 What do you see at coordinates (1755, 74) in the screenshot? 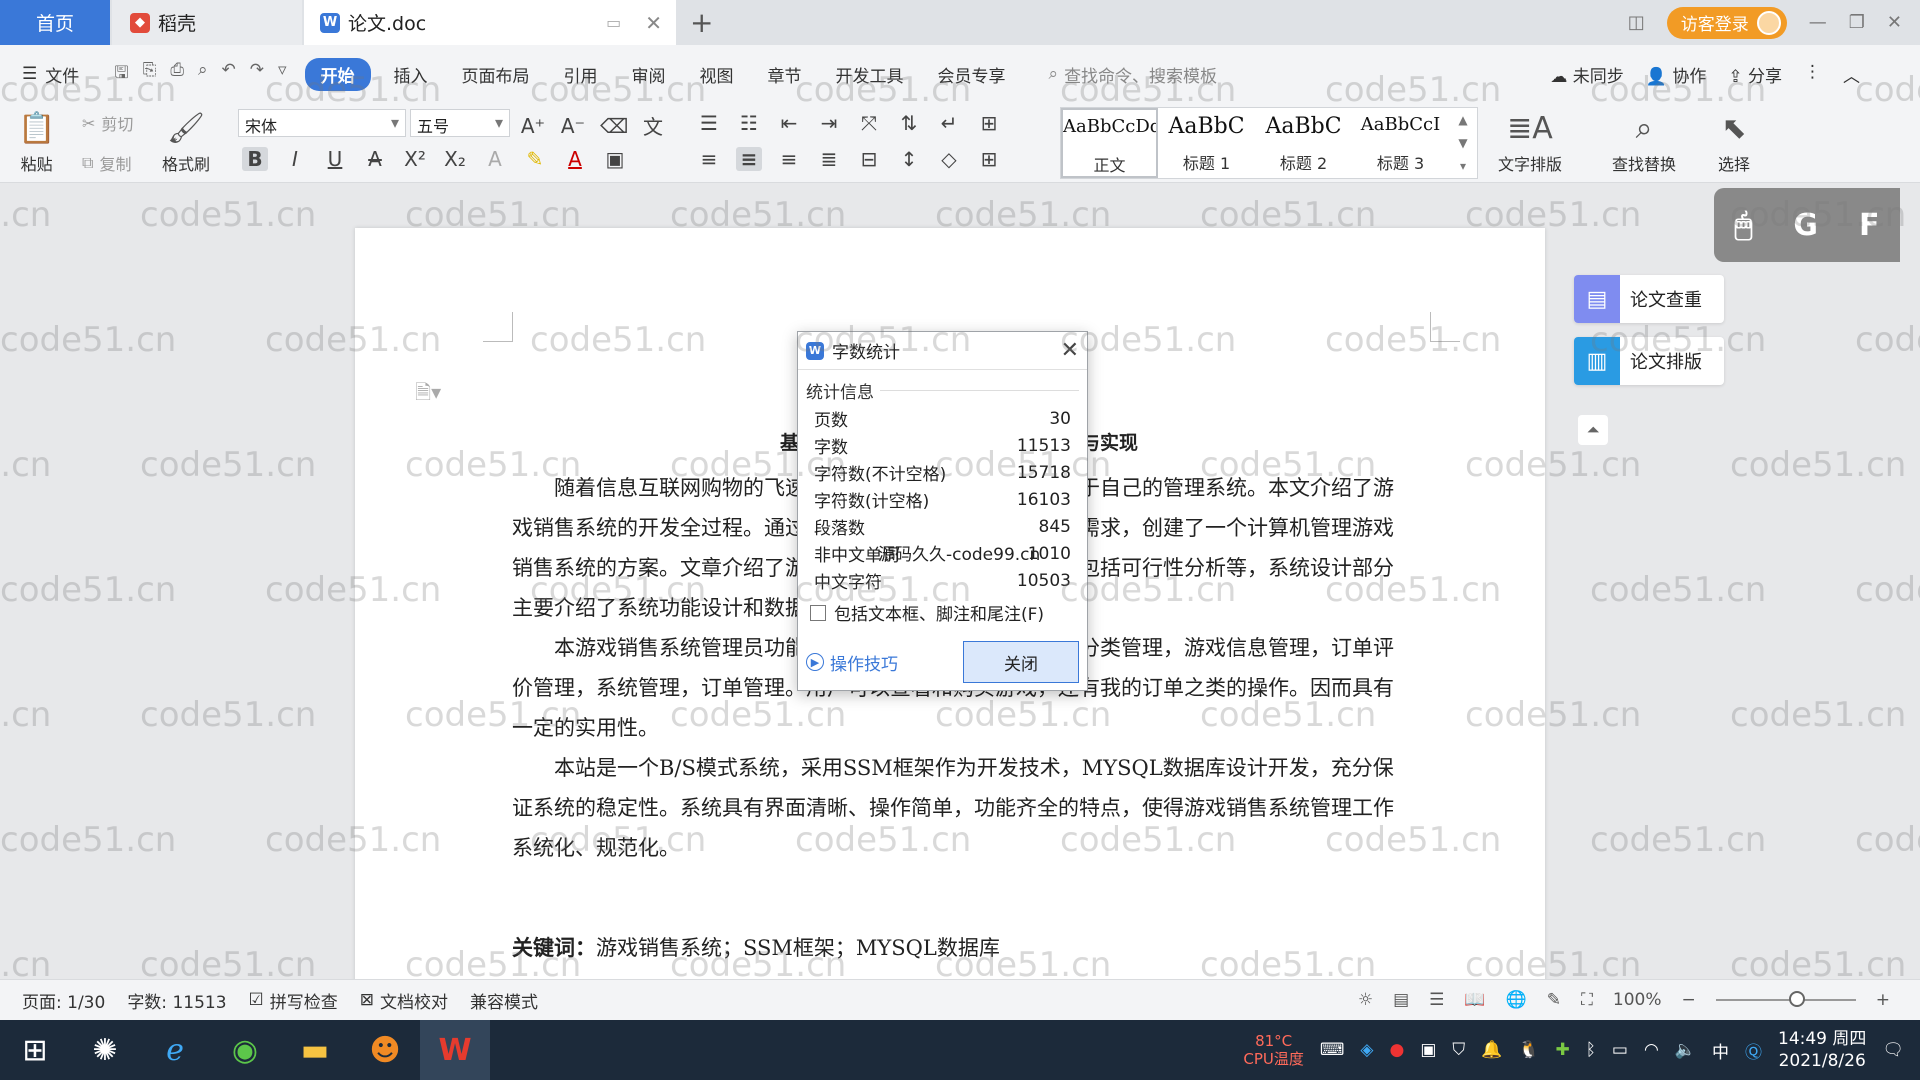
I see `share-button: ⇪ 分享` at bounding box center [1755, 74].